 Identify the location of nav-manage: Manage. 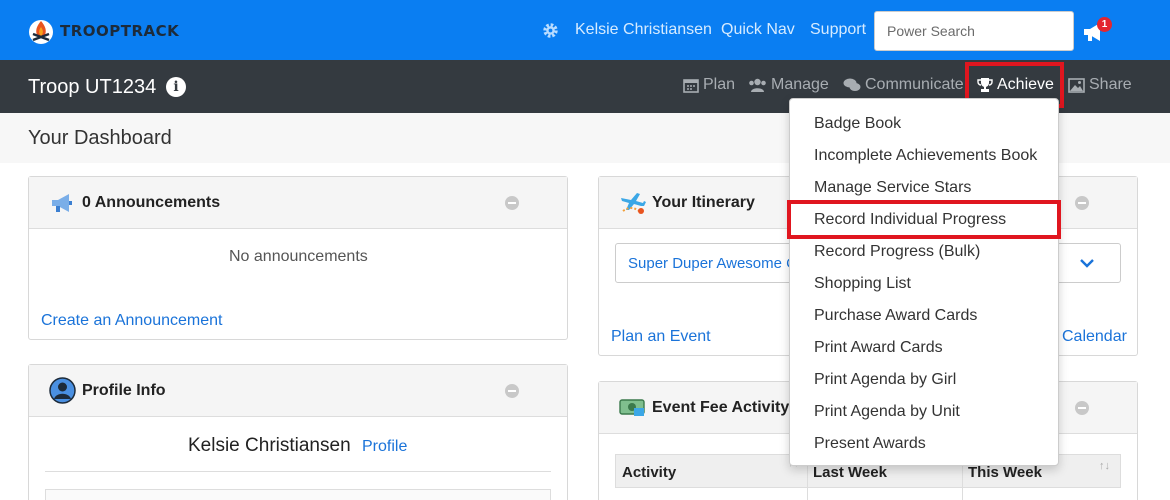
(788, 85).